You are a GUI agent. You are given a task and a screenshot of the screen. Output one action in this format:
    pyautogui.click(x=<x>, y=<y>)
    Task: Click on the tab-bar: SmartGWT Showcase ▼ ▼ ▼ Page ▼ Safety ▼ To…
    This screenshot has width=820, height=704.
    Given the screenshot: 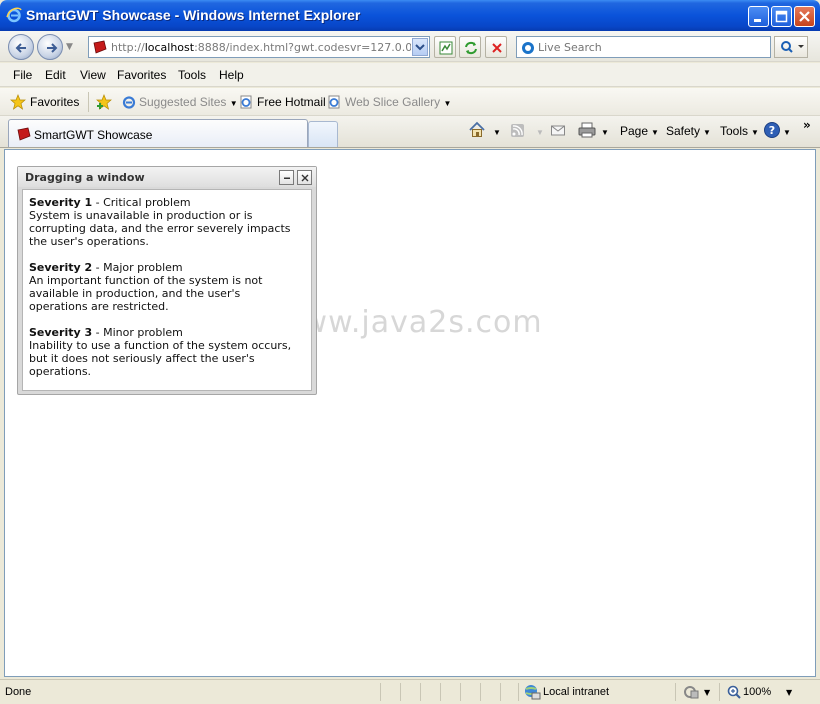 What is the action you would take?
    pyautogui.click(x=410, y=132)
    